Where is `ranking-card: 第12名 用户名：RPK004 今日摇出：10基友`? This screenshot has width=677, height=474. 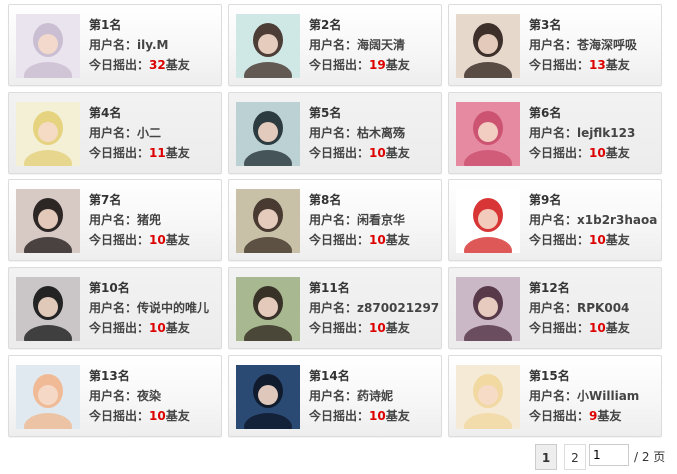 ranking-card: 第12名 用户名：RPK004 今日摇出：10基友 is located at coordinates (555, 308).